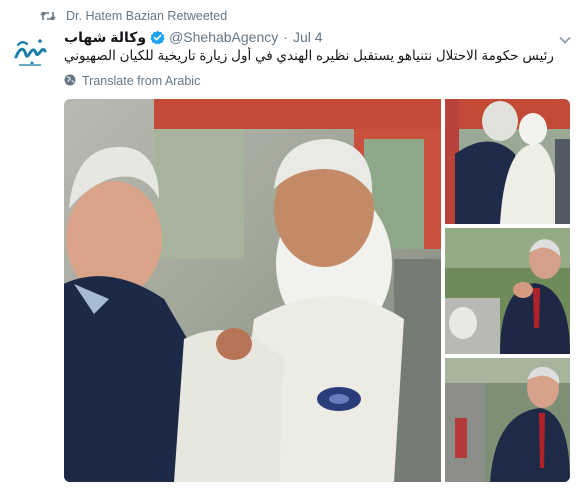 The width and height of the screenshot is (581, 488). What do you see at coordinates (48, 16) in the screenshot?
I see `retweet-icon` at bounding box center [48, 16].